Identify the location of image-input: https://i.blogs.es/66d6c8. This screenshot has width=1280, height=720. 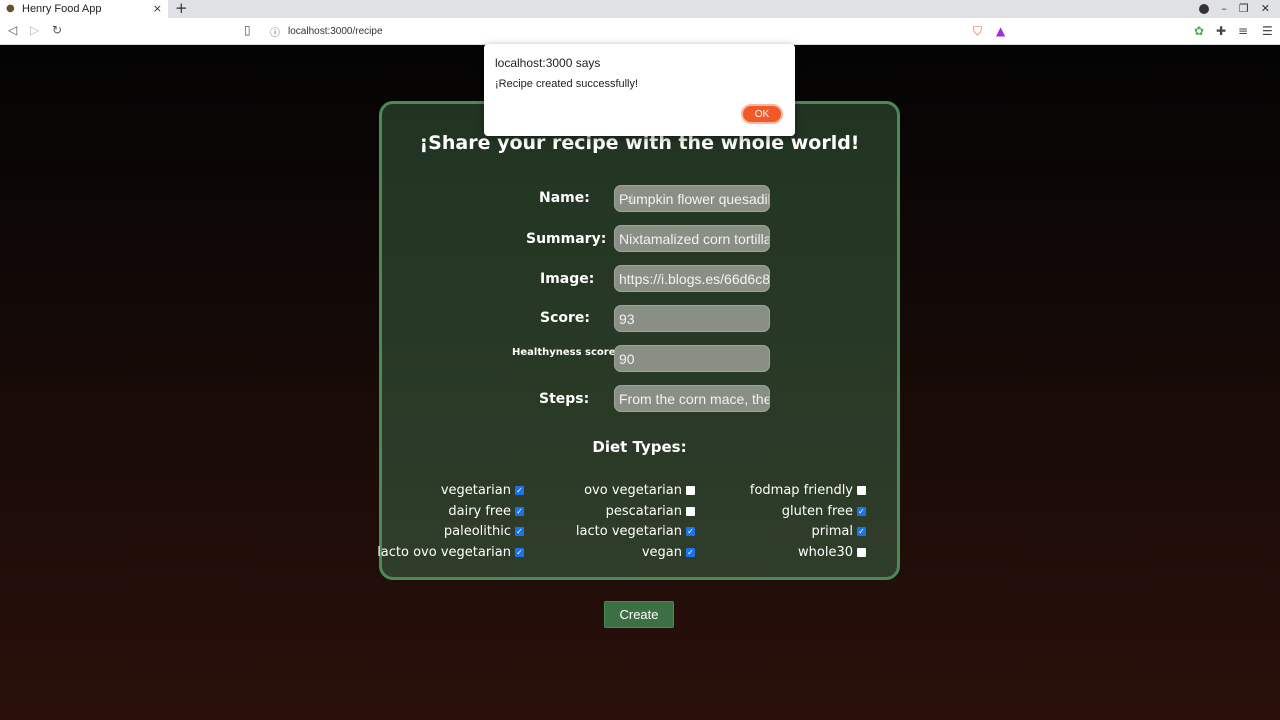
(692, 278).